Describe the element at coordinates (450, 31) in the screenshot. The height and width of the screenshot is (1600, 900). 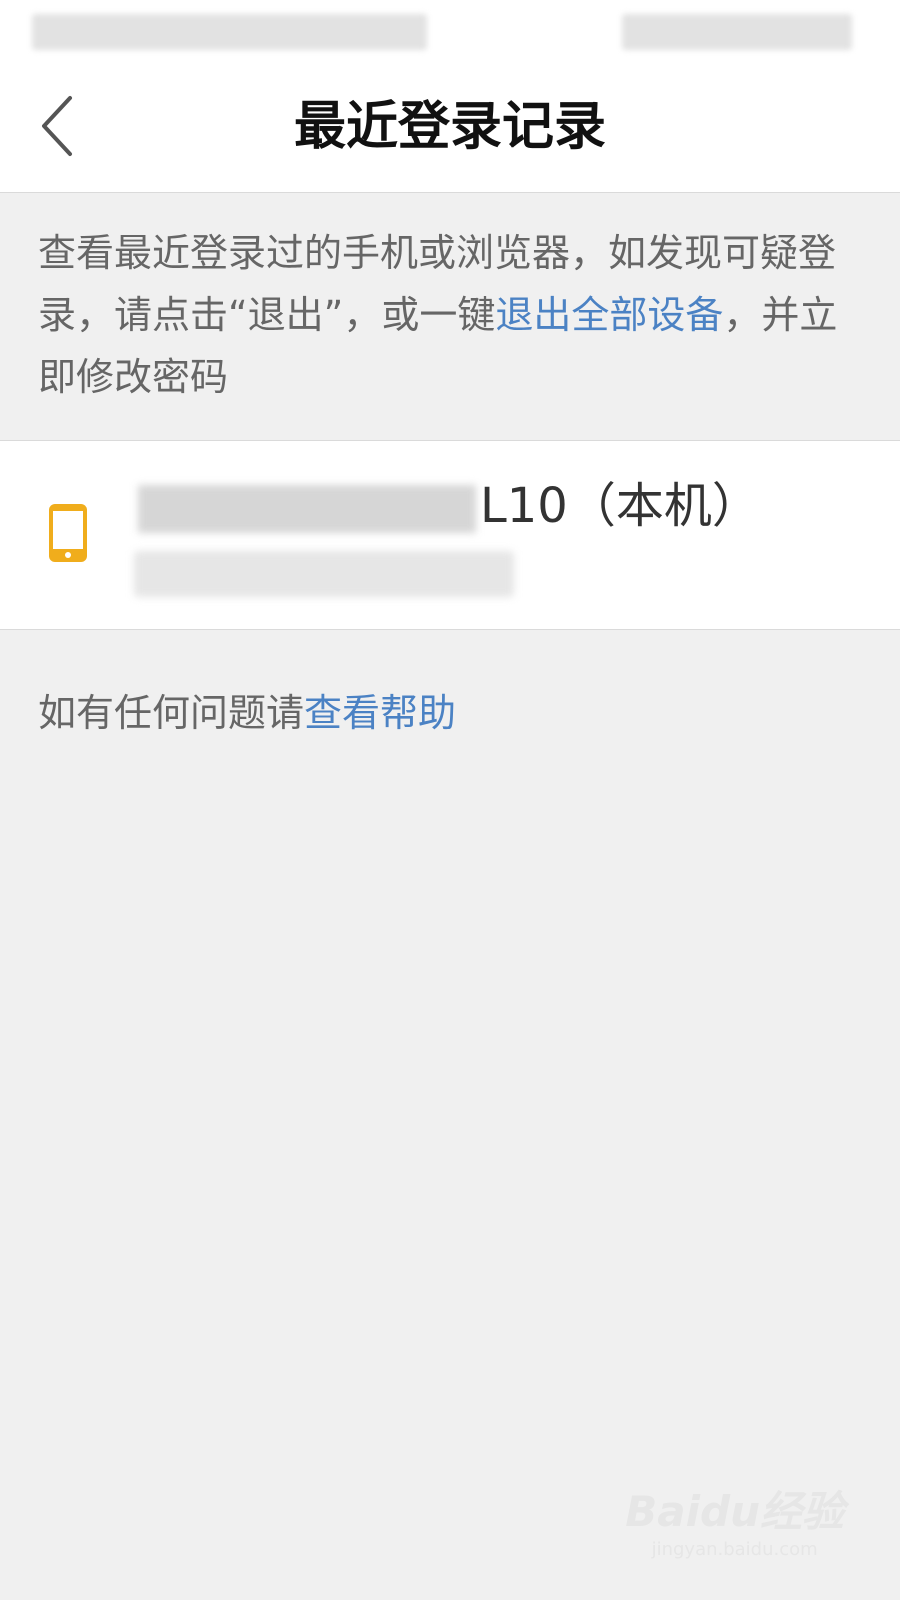
I see `status-bar` at that location.